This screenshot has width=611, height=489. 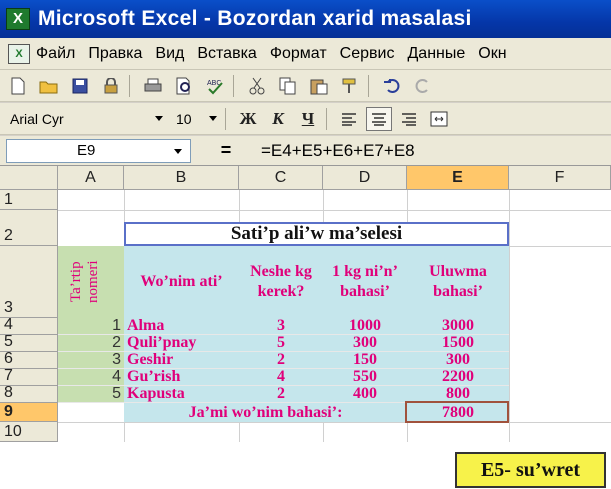 What do you see at coordinates (265, 412) in the screenshot?
I see `total-label-cell: Ja’mi wo’nim bahasi’:` at bounding box center [265, 412].